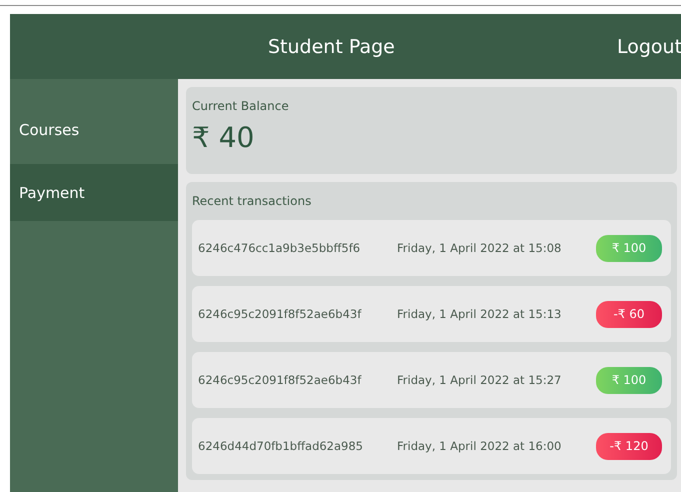 Image resolution: width=681 pixels, height=492 pixels. I want to click on balance-amount: ₹ 40, so click(224, 138).